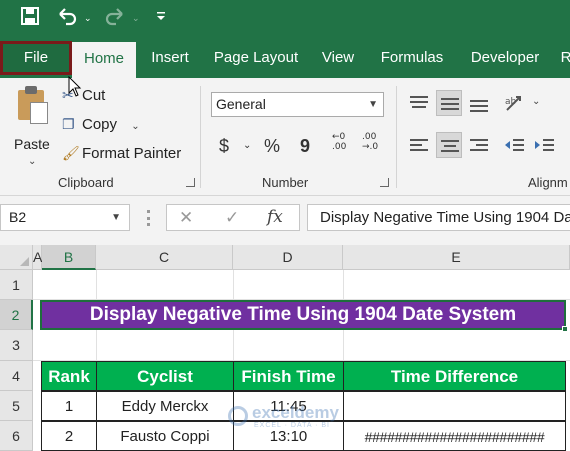 Image resolution: width=570 pixels, height=451 pixels. Describe the element at coordinates (16, 315) in the screenshot. I see `row-header-2: 2` at that location.